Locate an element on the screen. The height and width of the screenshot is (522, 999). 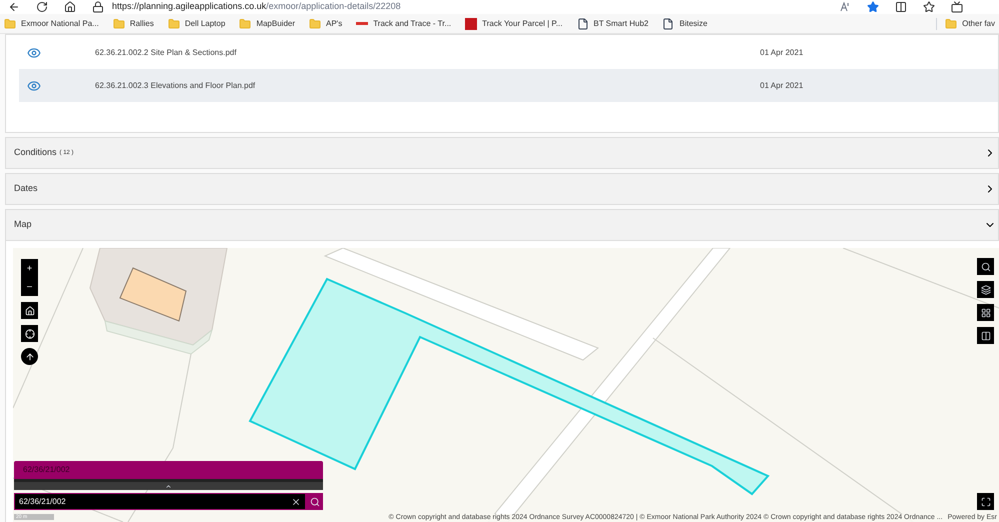
basemap-button is located at coordinates (985, 312).